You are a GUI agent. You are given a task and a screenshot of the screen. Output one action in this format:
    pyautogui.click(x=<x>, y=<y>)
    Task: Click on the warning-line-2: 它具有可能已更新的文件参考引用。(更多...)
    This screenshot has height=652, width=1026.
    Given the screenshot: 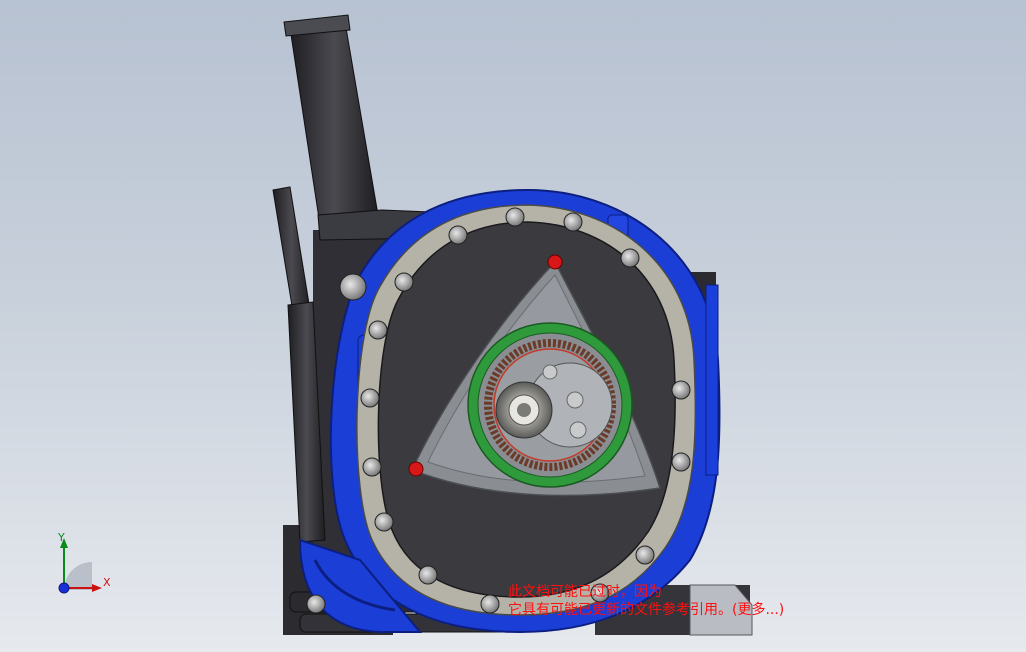 What is the action you would take?
    pyautogui.click(x=708, y=610)
    